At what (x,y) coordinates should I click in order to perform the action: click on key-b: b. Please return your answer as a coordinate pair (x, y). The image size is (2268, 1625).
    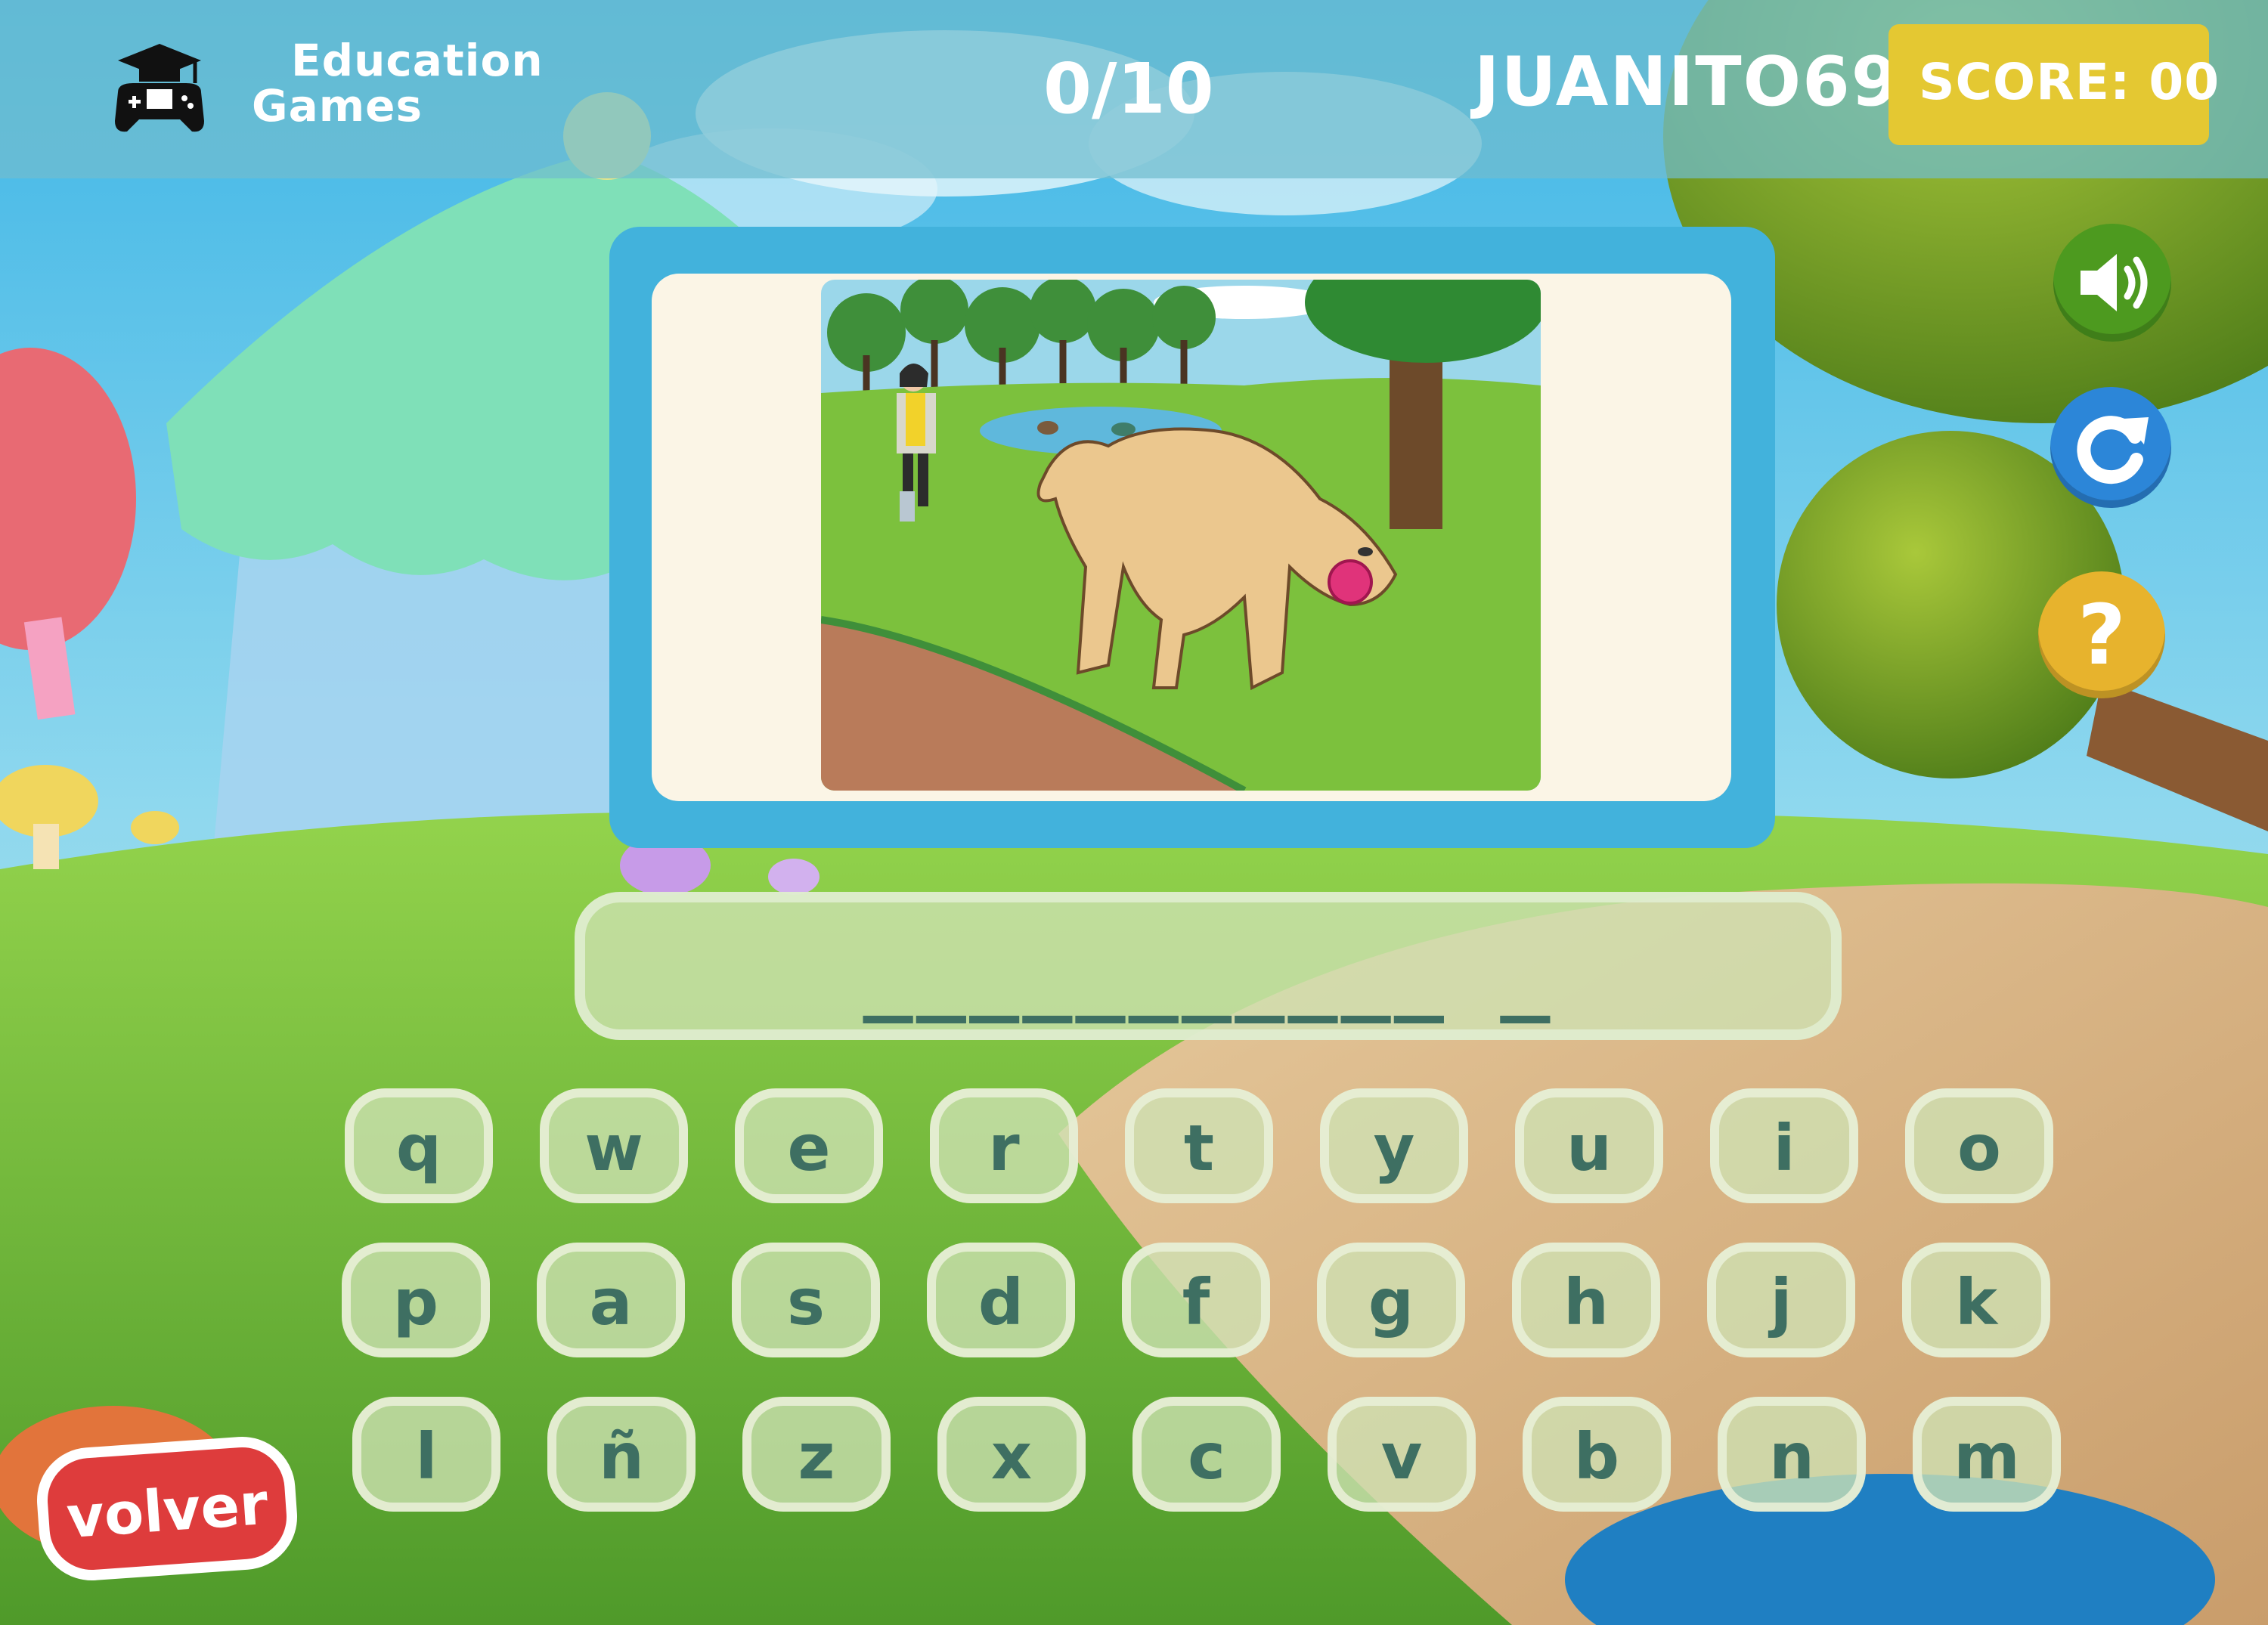
    Looking at the image, I should click on (1597, 1454).